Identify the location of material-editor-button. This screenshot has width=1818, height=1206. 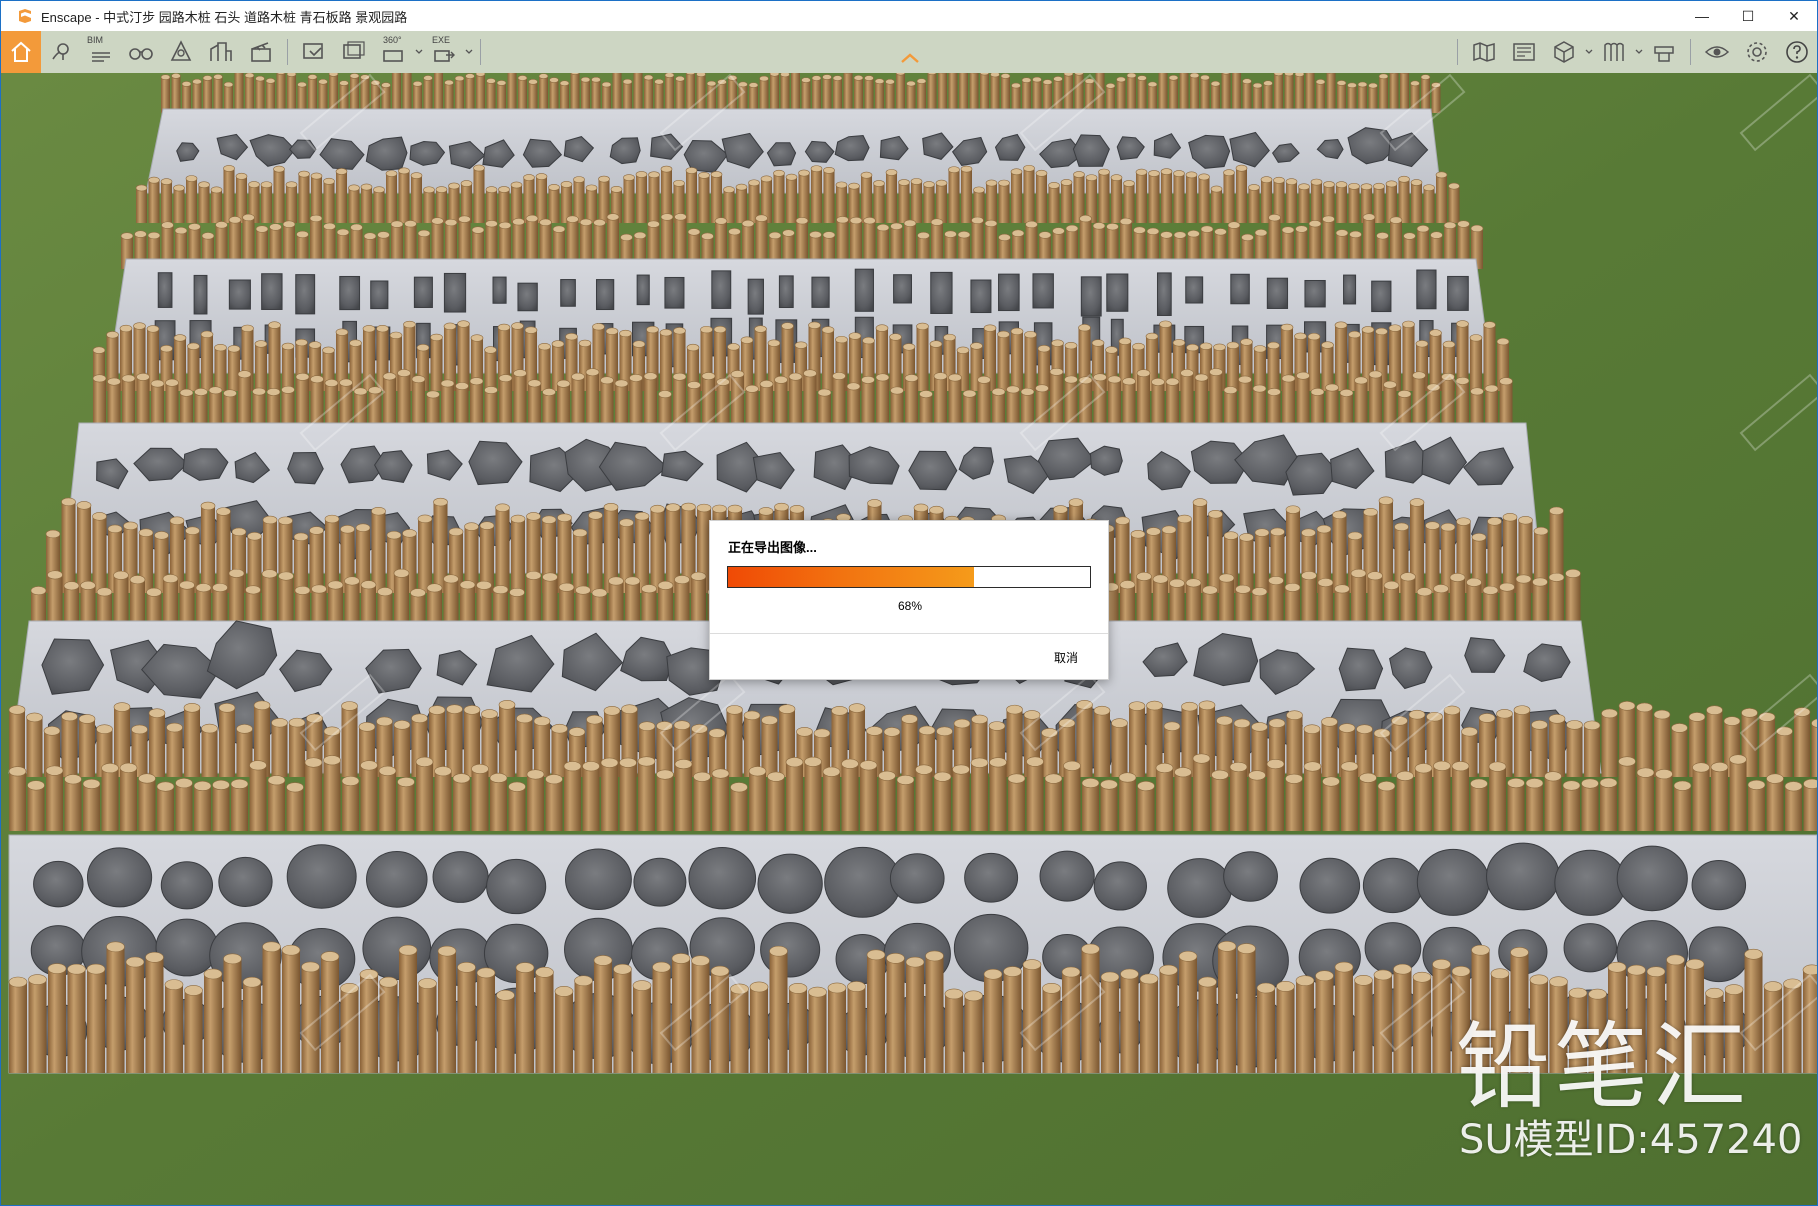
(1524, 52).